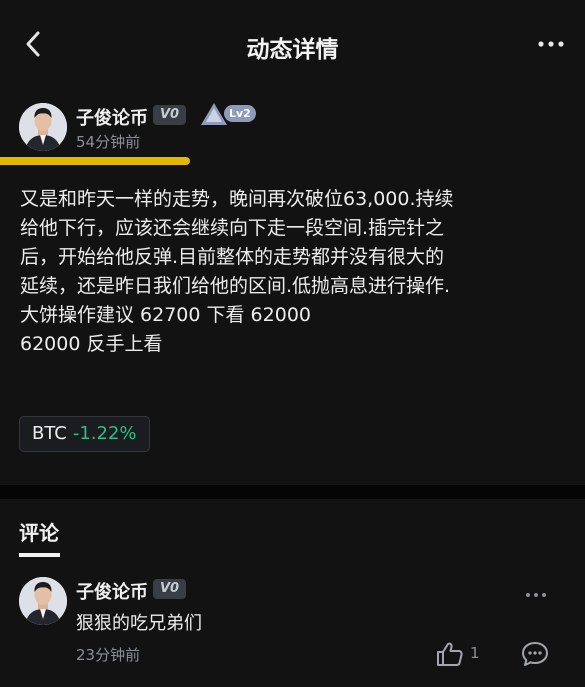 The image size is (585, 687). Describe the element at coordinates (450, 654) in the screenshot. I see `thumbs-up-icon` at that location.